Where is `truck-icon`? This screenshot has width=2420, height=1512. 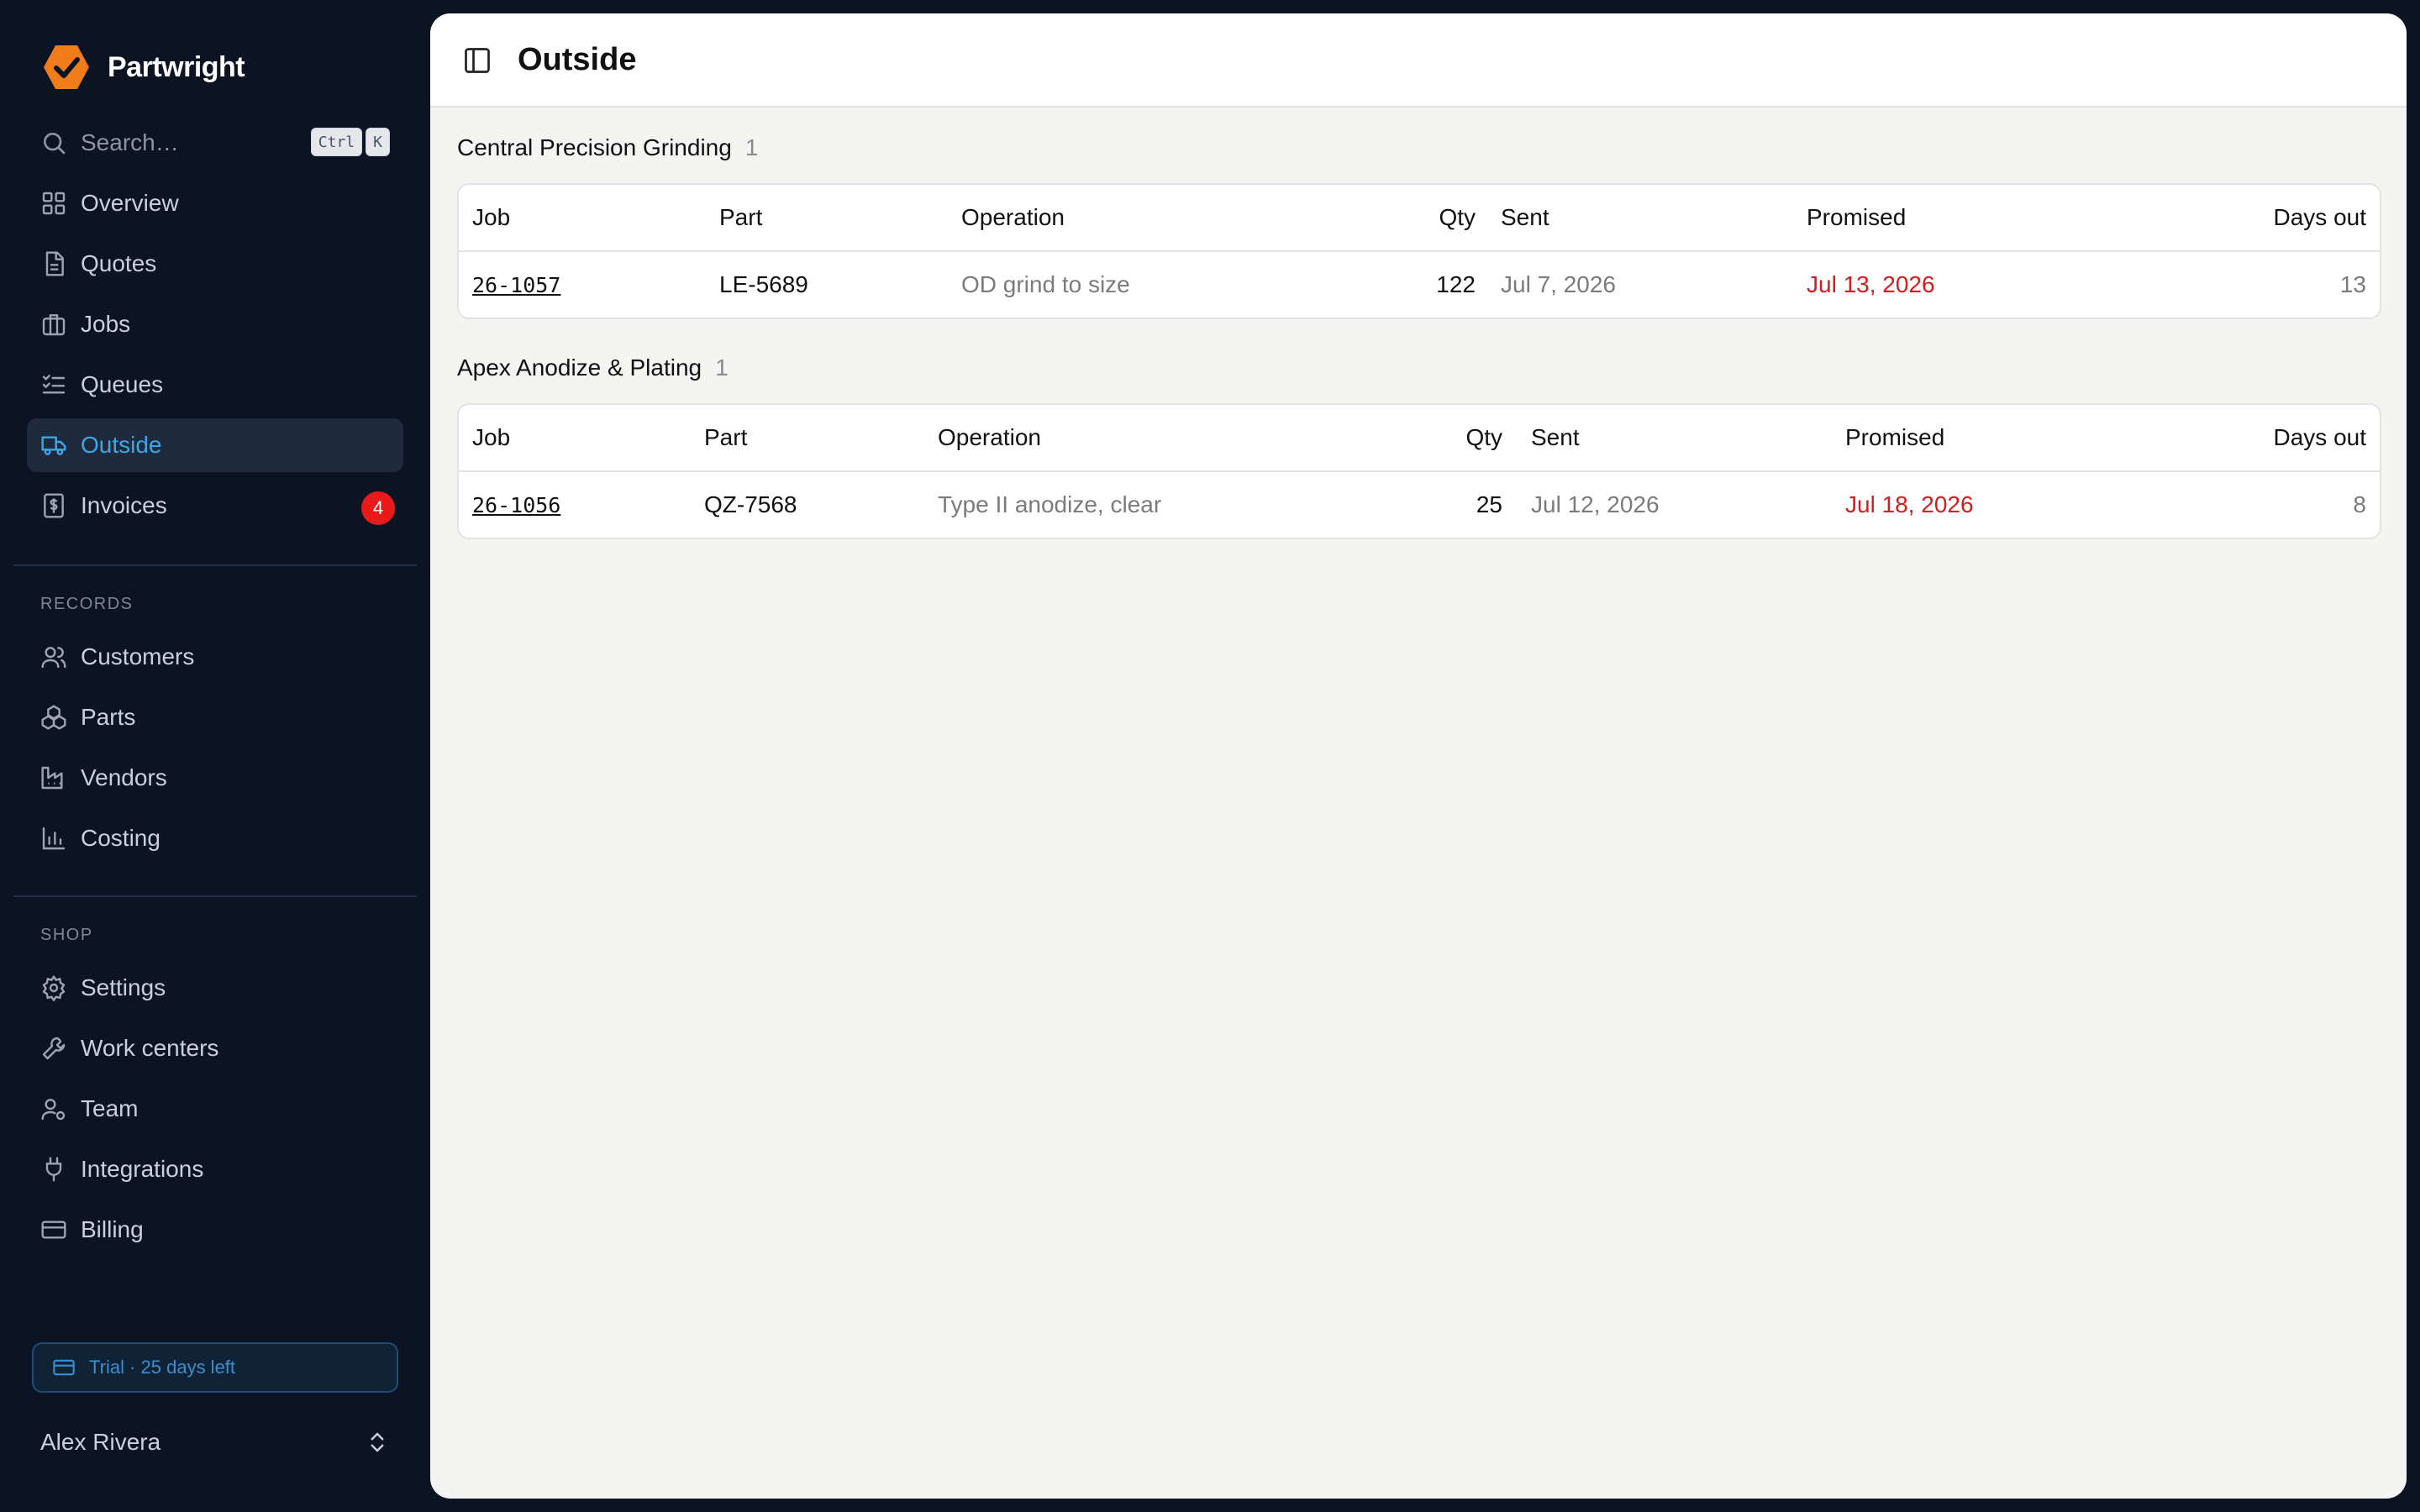
truck-icon is located at coordinates (53, 445).